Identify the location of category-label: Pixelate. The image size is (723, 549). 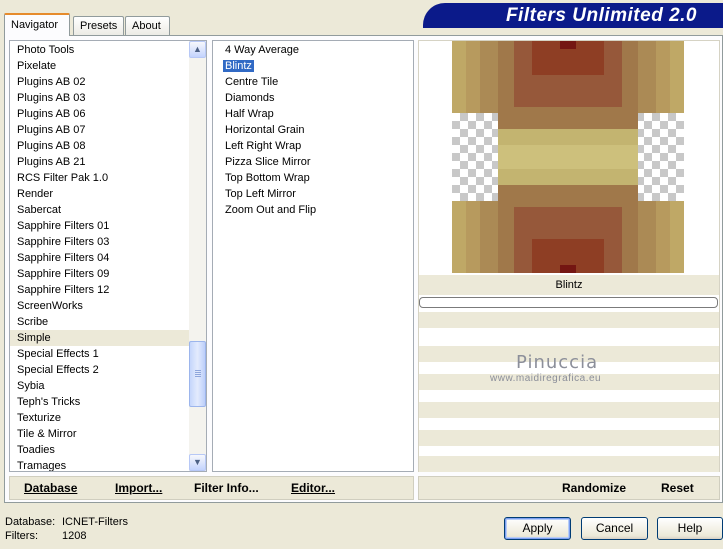
(37, 66).